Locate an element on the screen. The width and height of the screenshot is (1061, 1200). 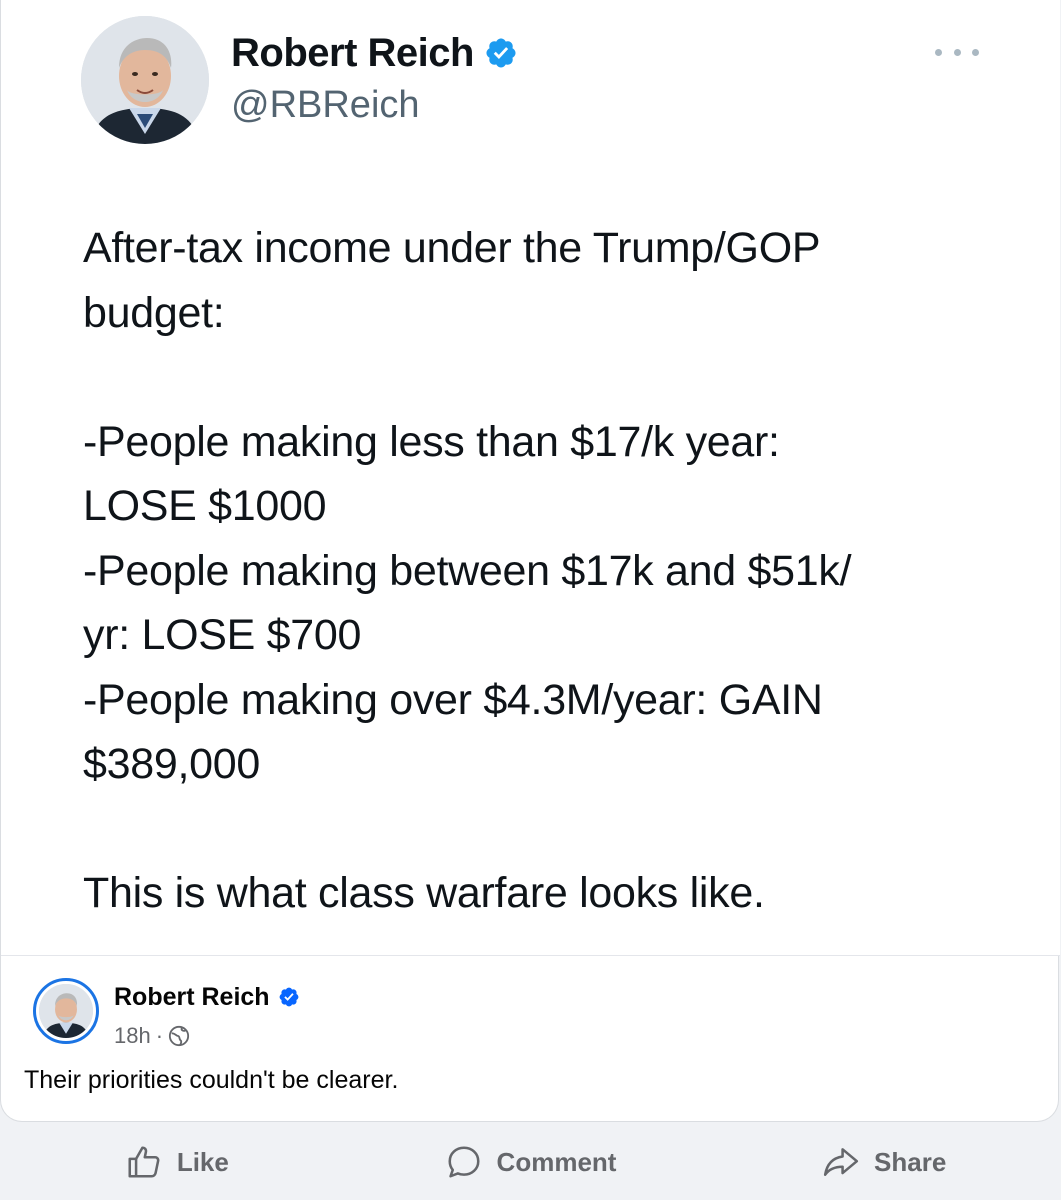
comment-label: Comment is located at coordinates (556, 1161).